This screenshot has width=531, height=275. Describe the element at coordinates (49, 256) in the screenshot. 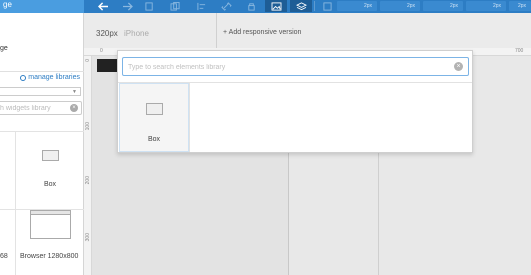

I see `browser-widget-label: Browser 1280x800` at that location.